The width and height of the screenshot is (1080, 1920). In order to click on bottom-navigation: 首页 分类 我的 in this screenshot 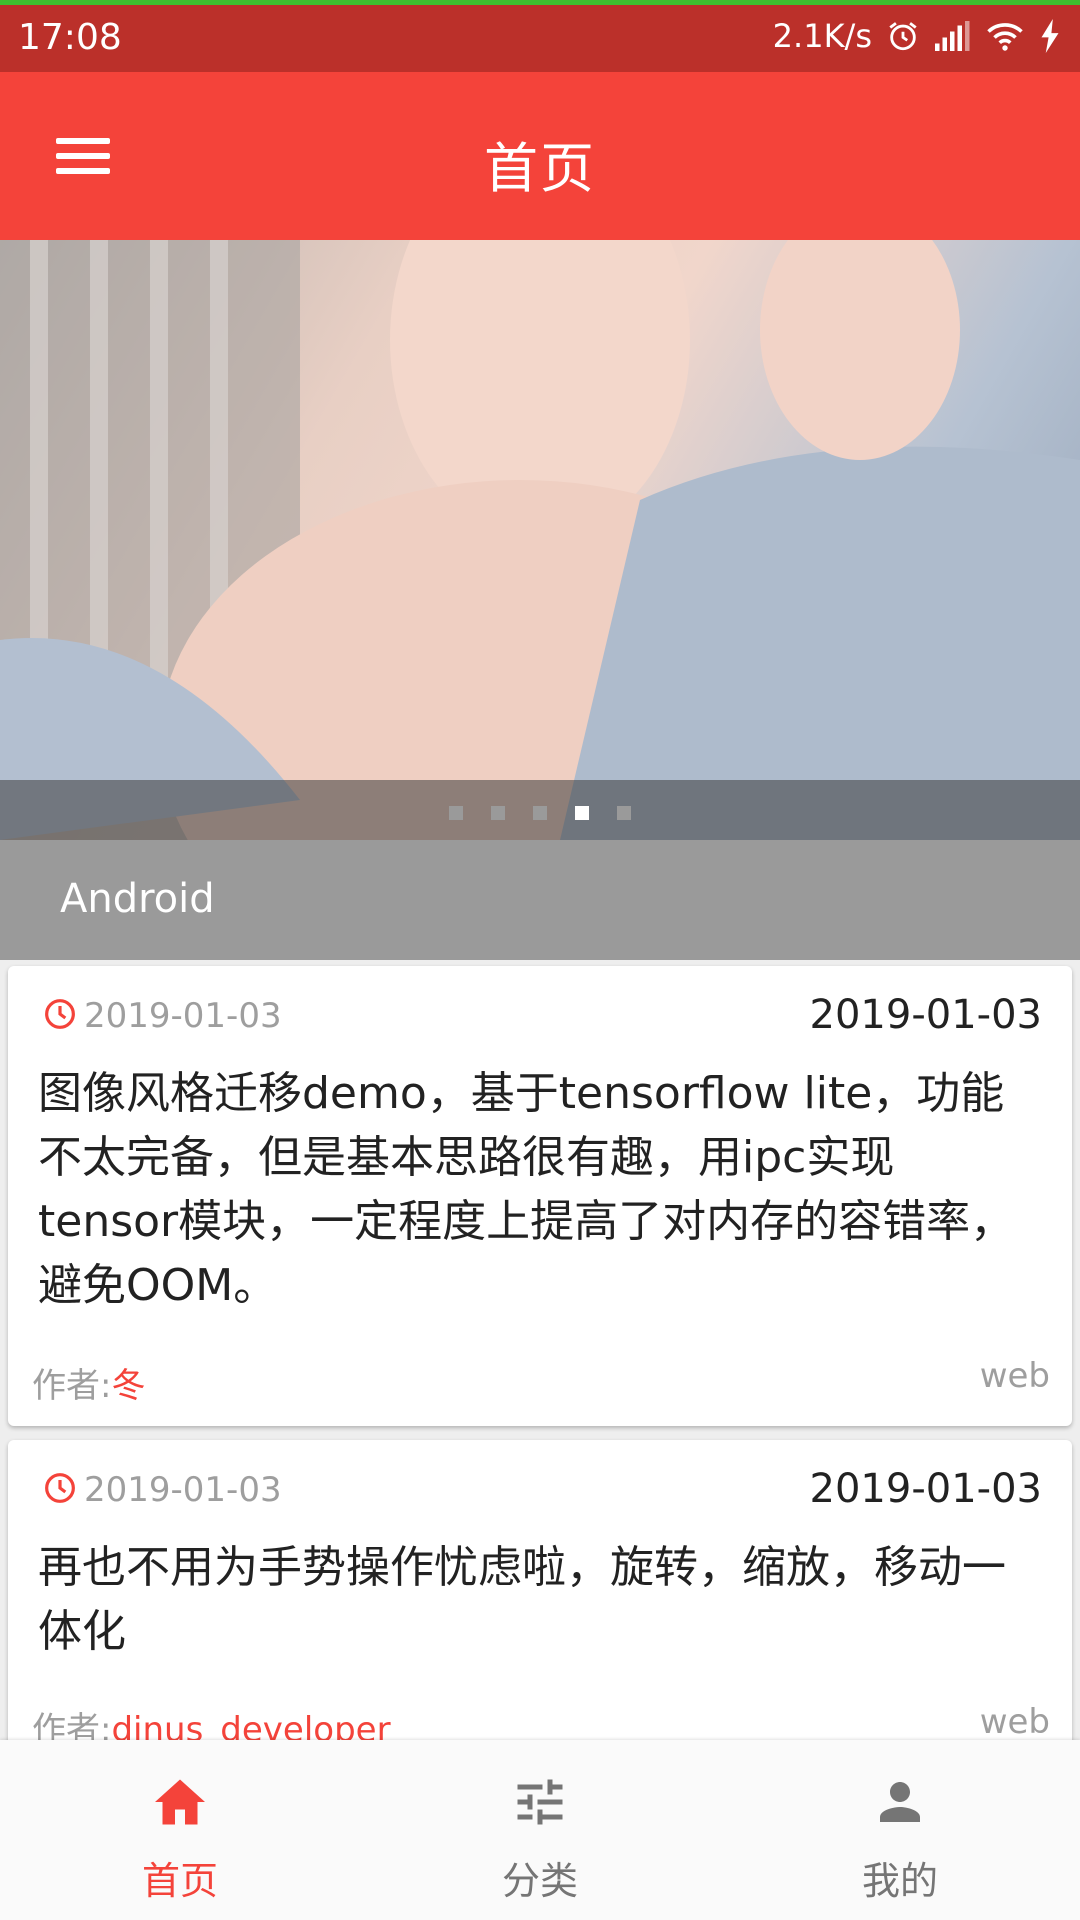, I will do `click(540, 1830)`.